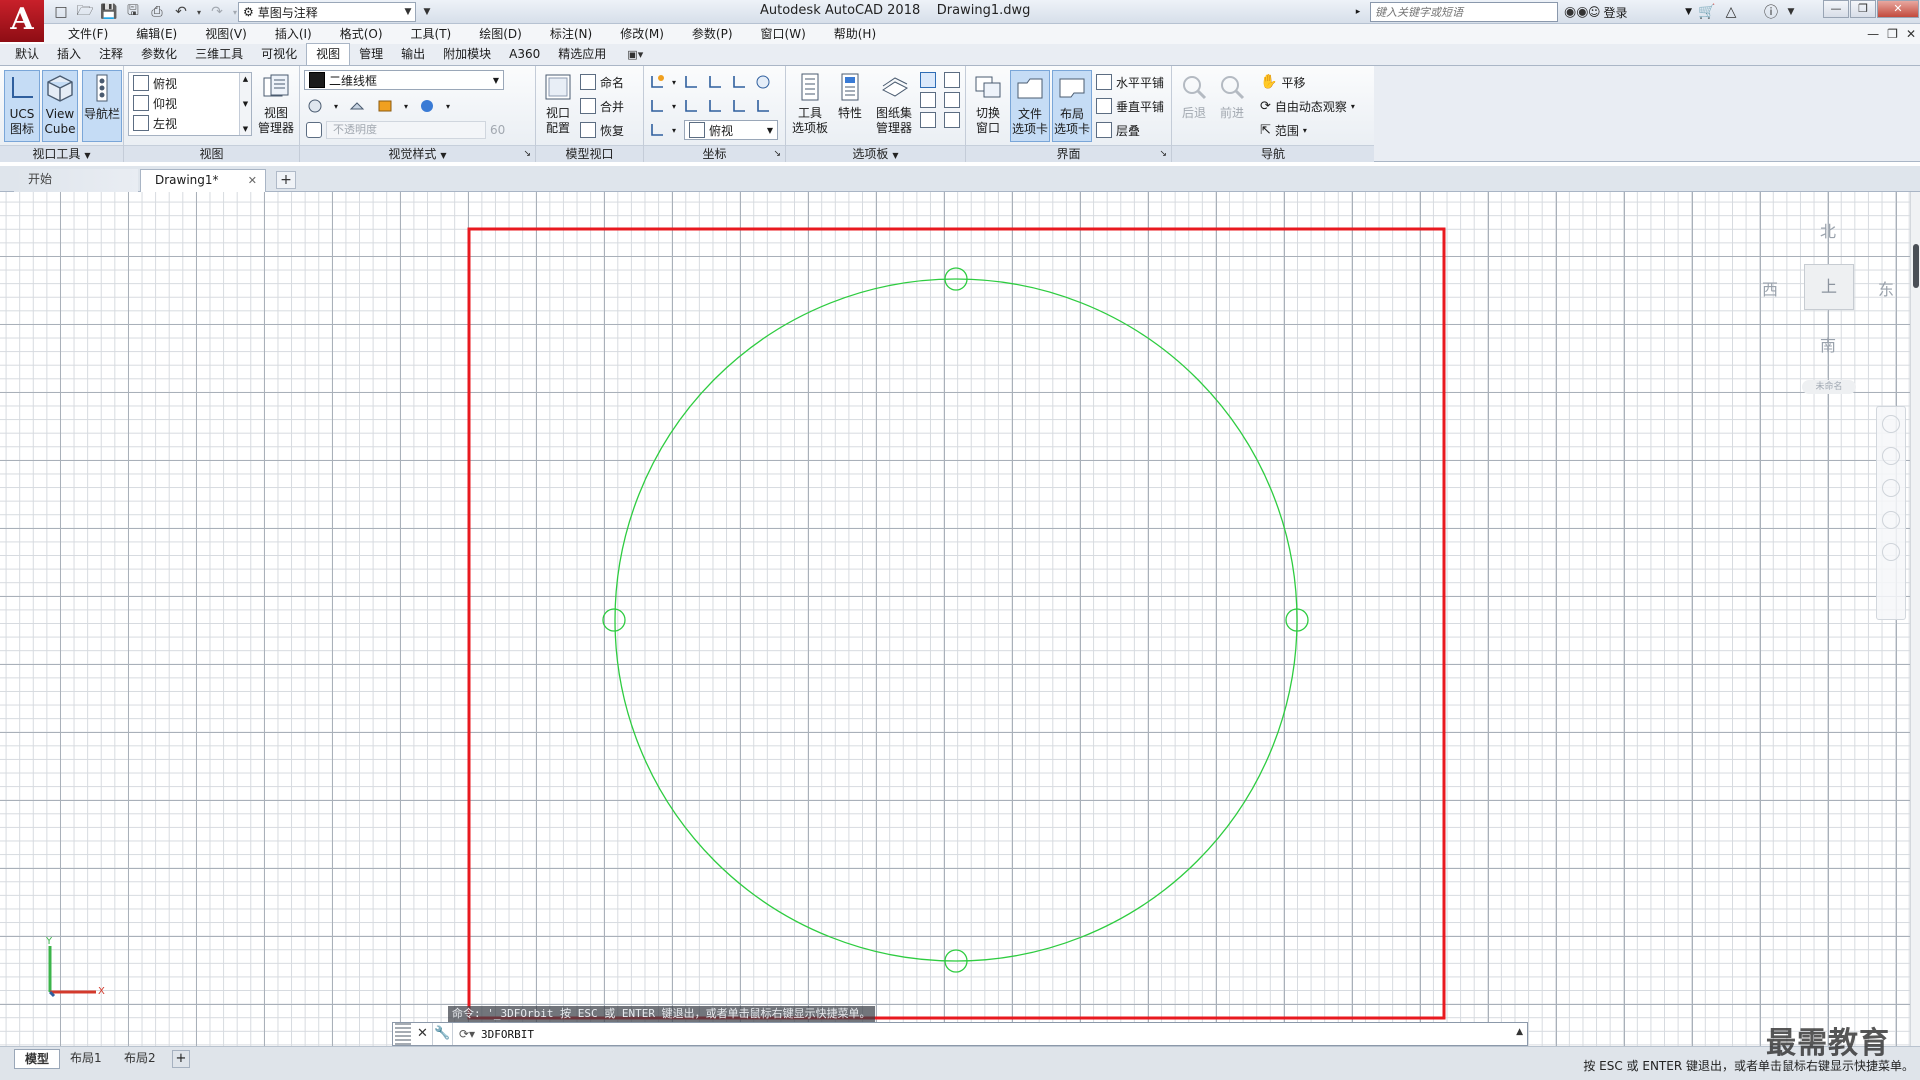 The width and height of the screenshot is (1920, 1080). Describe the element at coordinates (427, 12) in the screenshot. I see `customize-qat-icon: ▼` at that location.